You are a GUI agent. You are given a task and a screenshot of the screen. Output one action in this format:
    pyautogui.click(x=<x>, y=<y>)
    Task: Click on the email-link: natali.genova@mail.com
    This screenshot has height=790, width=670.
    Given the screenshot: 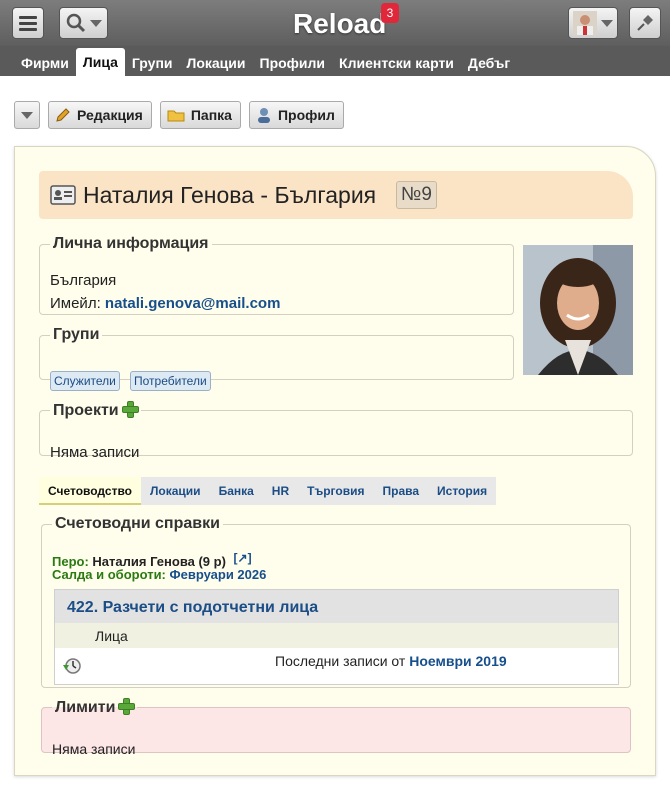 What is the action you would take?
    pyautogui.click(x=193, y=303)
    